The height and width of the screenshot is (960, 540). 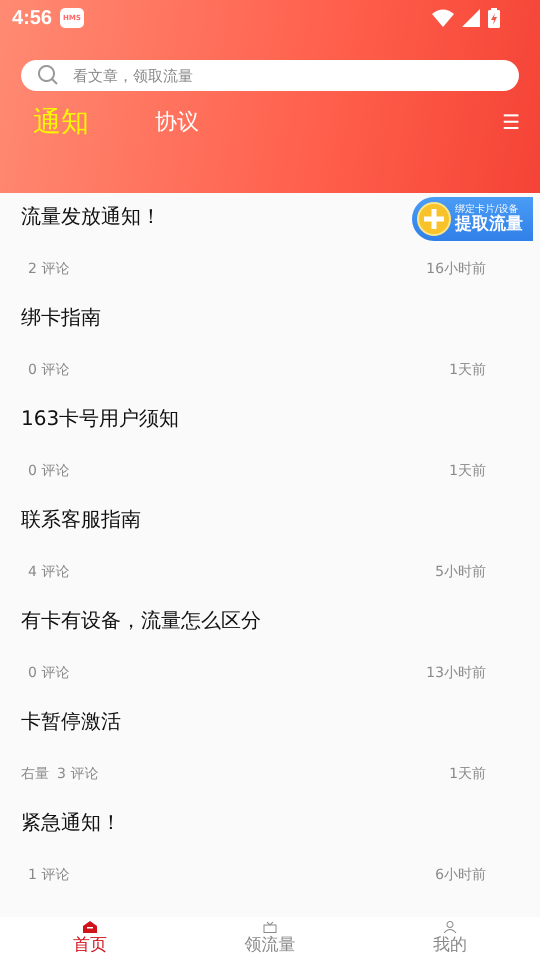 What do you see at coordinates (77, 773) in the screenshot?
I see `comment-count: 3 评论` at bounding box center [77, 773].